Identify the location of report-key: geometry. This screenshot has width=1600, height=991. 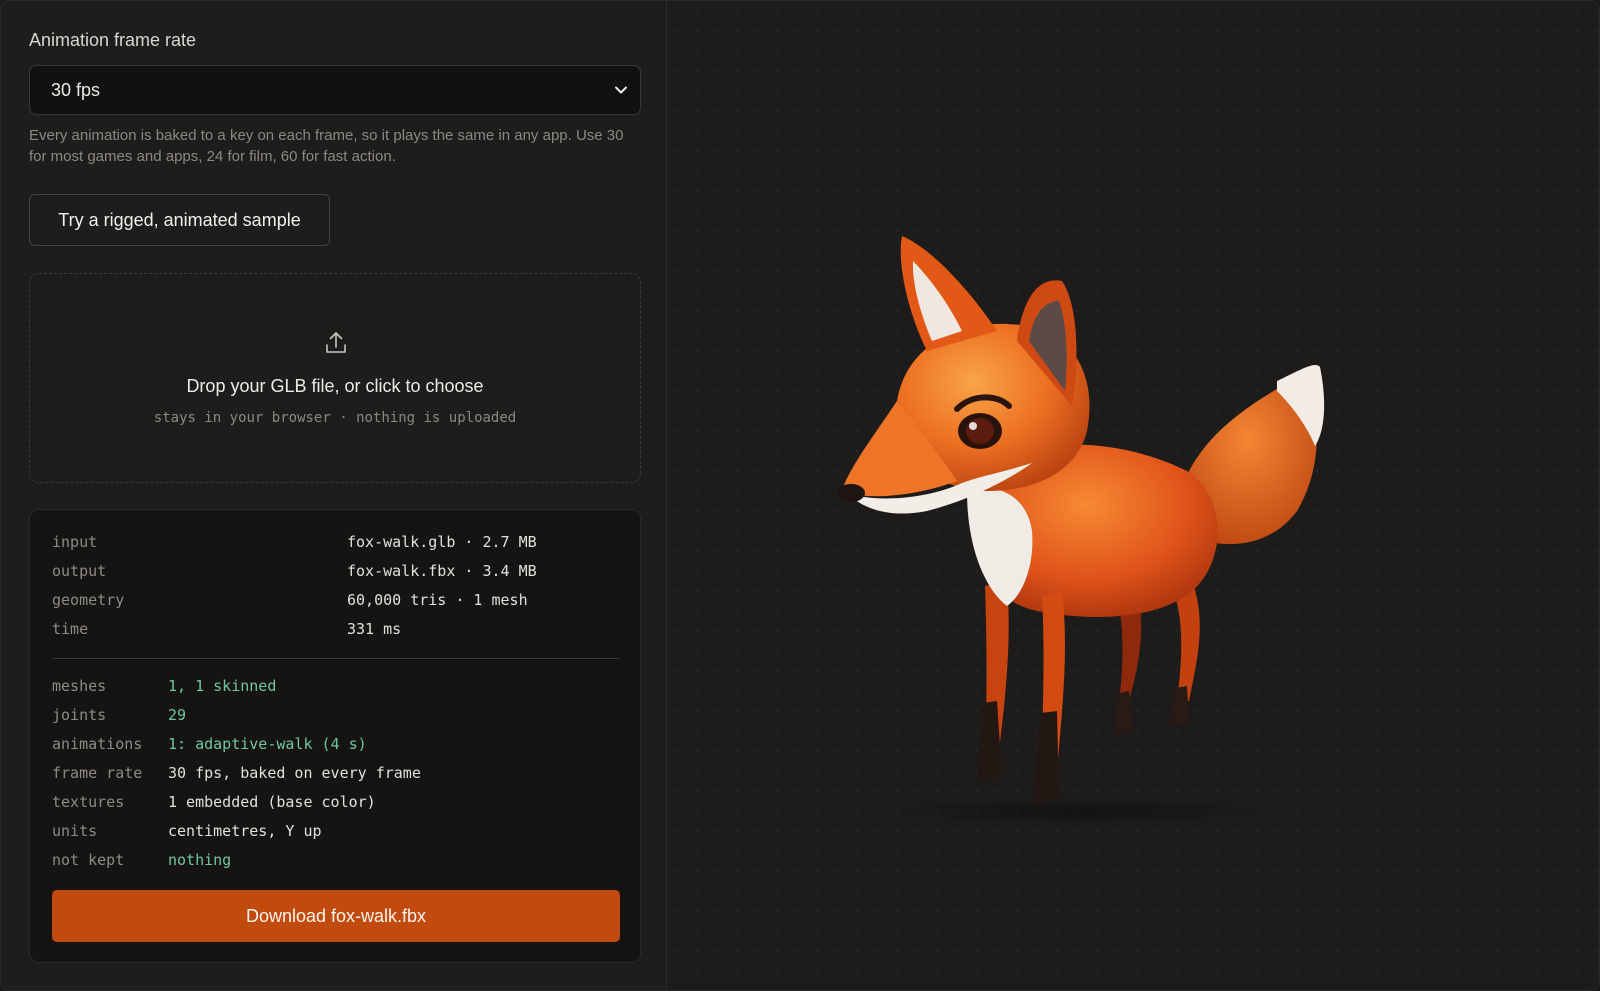
(88, 600).